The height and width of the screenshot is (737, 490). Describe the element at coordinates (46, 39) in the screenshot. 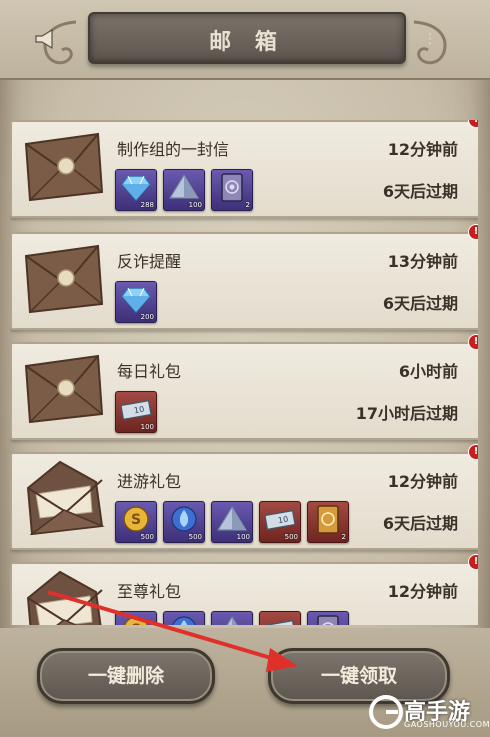

I see `horn-icon` at that location.